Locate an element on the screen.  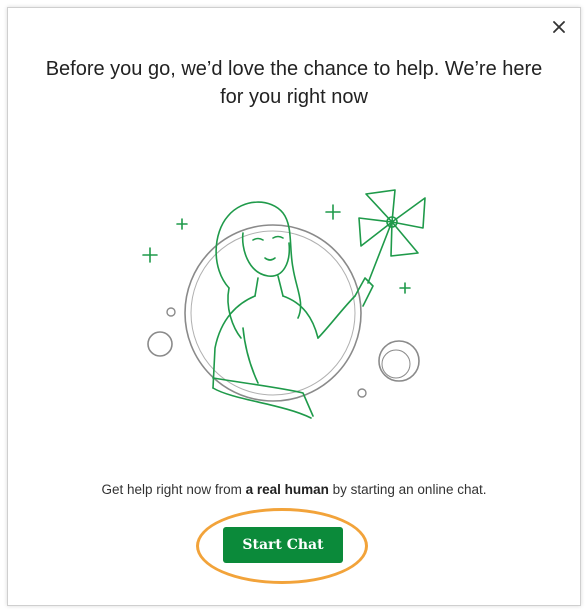
close-button is located at coordinates (559, 27).